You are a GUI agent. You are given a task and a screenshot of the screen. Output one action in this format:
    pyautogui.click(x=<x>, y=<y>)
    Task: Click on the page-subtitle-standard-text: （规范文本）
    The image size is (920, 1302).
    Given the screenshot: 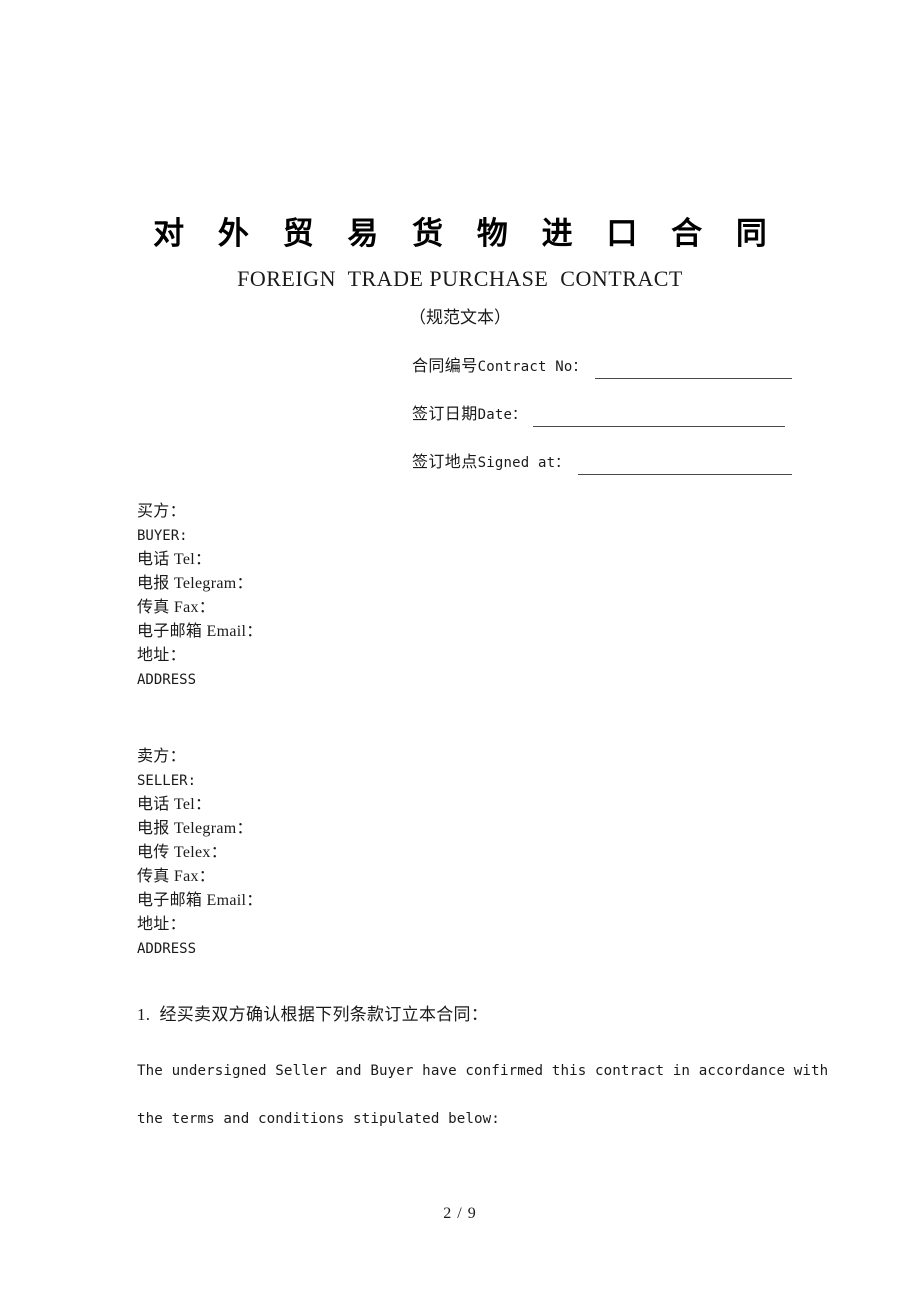 What is the action you would take?
    pyautogui.click(x=460, y=317)
    